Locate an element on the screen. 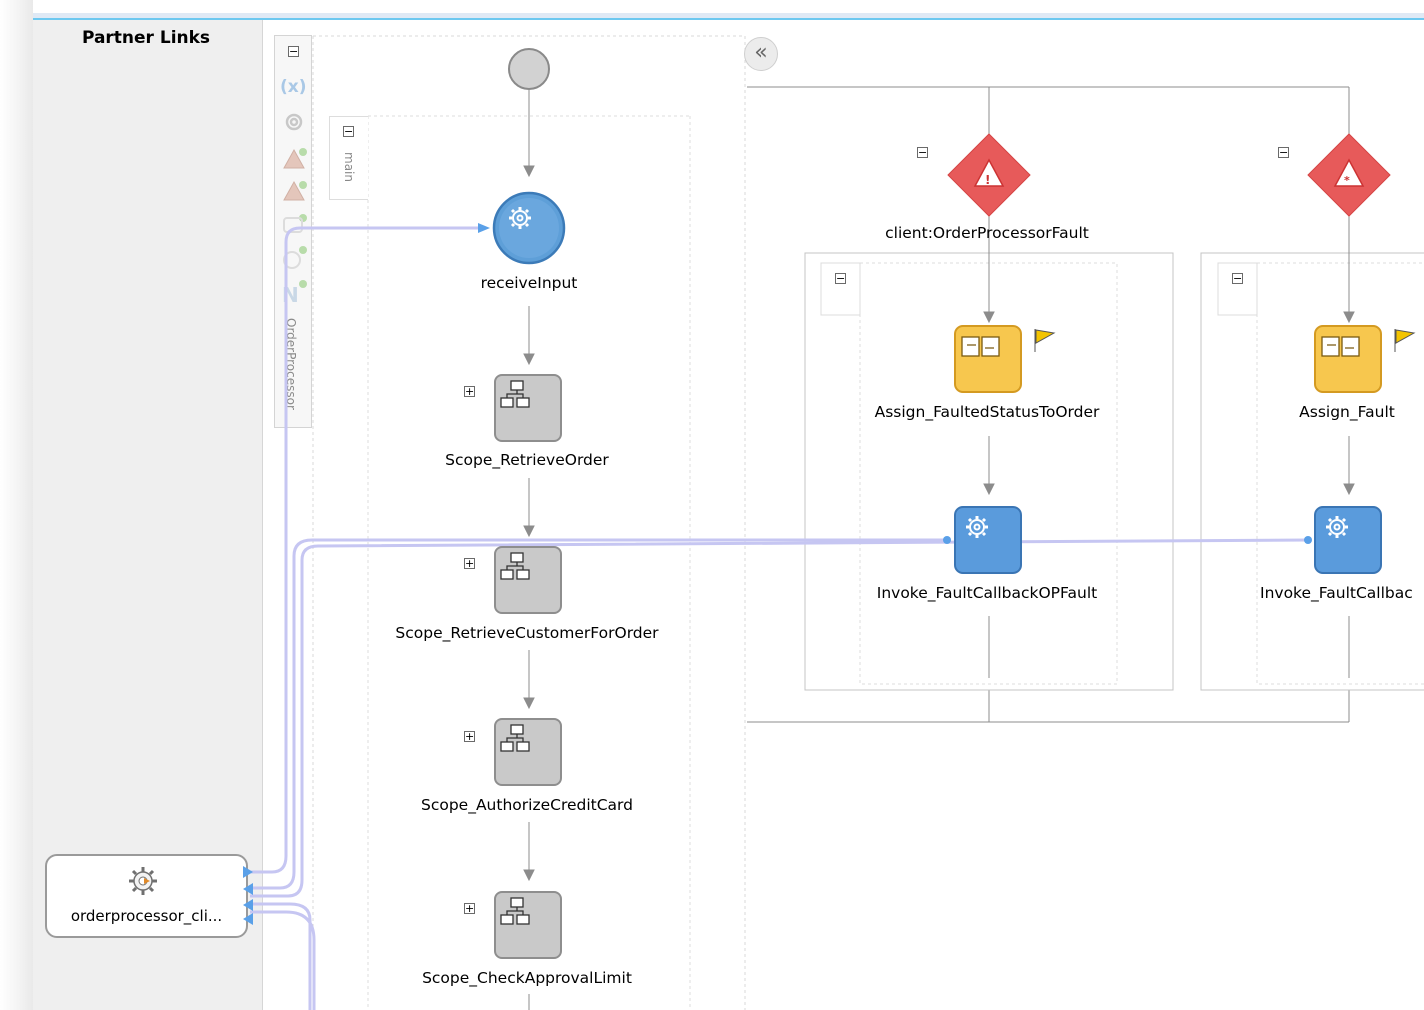 The height and width of the screenshot is (1010, 1424). assign-fault-label: Assign_Fault is located at coordinates (1347, 412).